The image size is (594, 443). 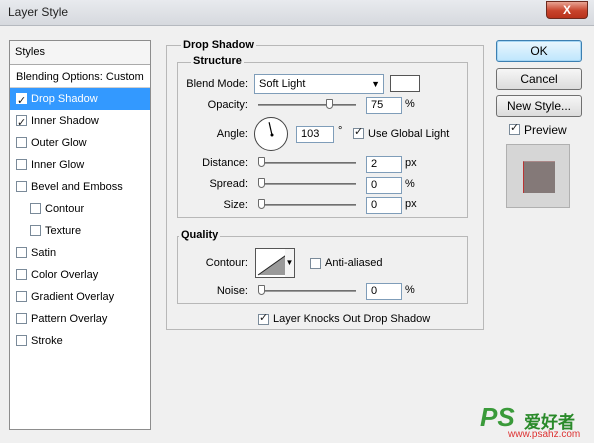 I want to click on opacity-label: Opacity:, so click(x=227, y=105).